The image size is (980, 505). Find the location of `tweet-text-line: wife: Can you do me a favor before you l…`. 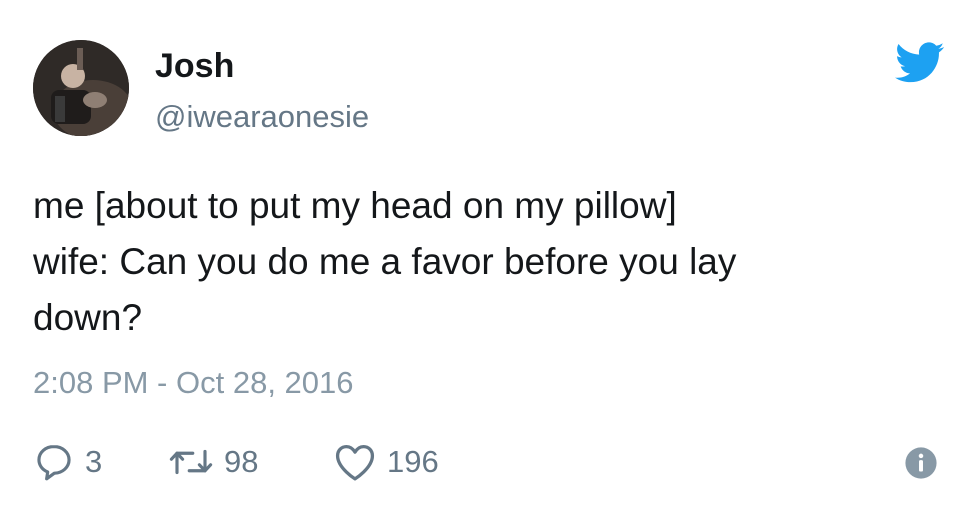

tweet-text-line: wife: Can you do me a favor before you l… is located at coordinates (385, 261).